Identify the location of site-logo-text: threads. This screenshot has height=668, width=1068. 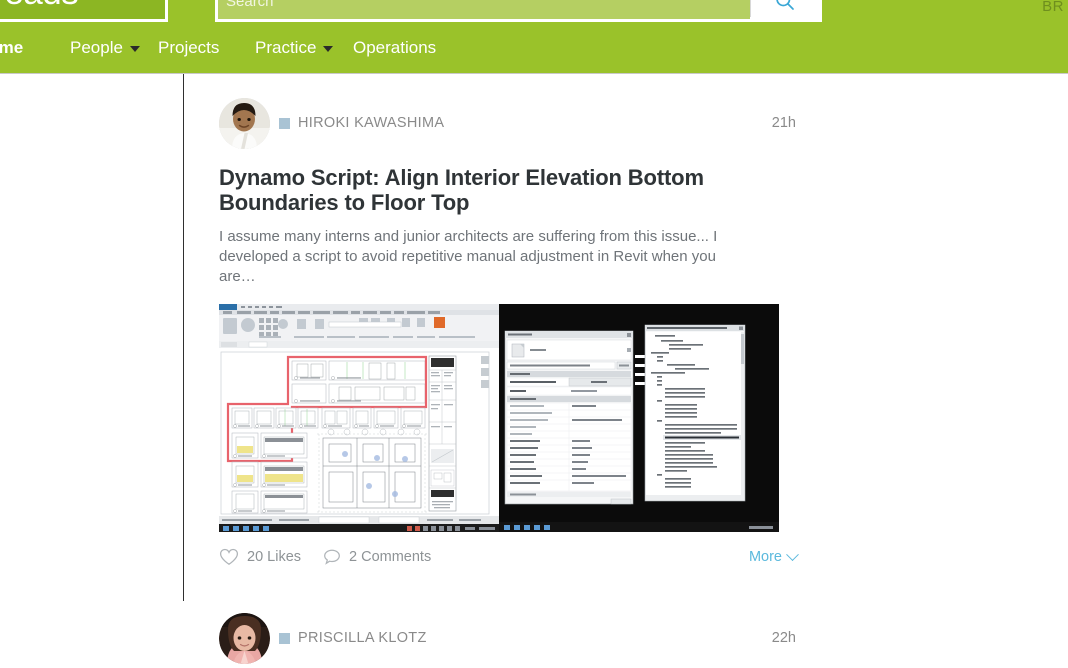
(39, 7).